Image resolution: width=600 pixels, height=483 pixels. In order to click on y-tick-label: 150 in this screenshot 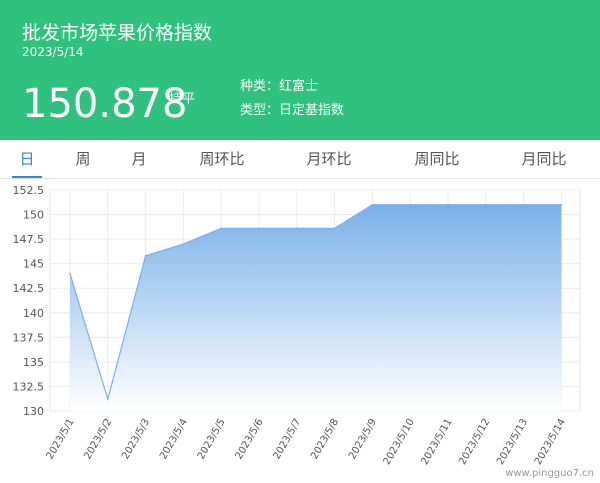, I will do `click(33, 215)`.